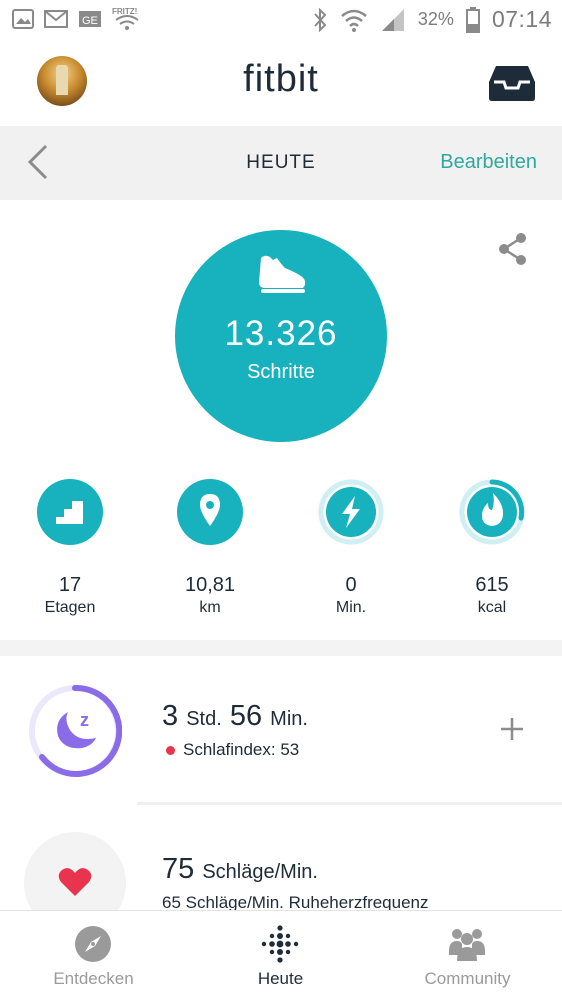 The image size is (562, 999). I want to click on stat-unit: km, so click(210, 607).